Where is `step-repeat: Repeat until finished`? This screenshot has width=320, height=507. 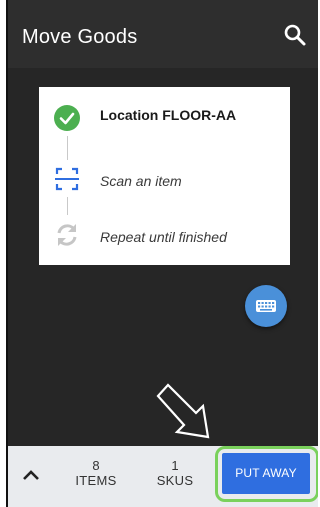
step-repeat: Repeat until finished is located at coordinates (164, 236).